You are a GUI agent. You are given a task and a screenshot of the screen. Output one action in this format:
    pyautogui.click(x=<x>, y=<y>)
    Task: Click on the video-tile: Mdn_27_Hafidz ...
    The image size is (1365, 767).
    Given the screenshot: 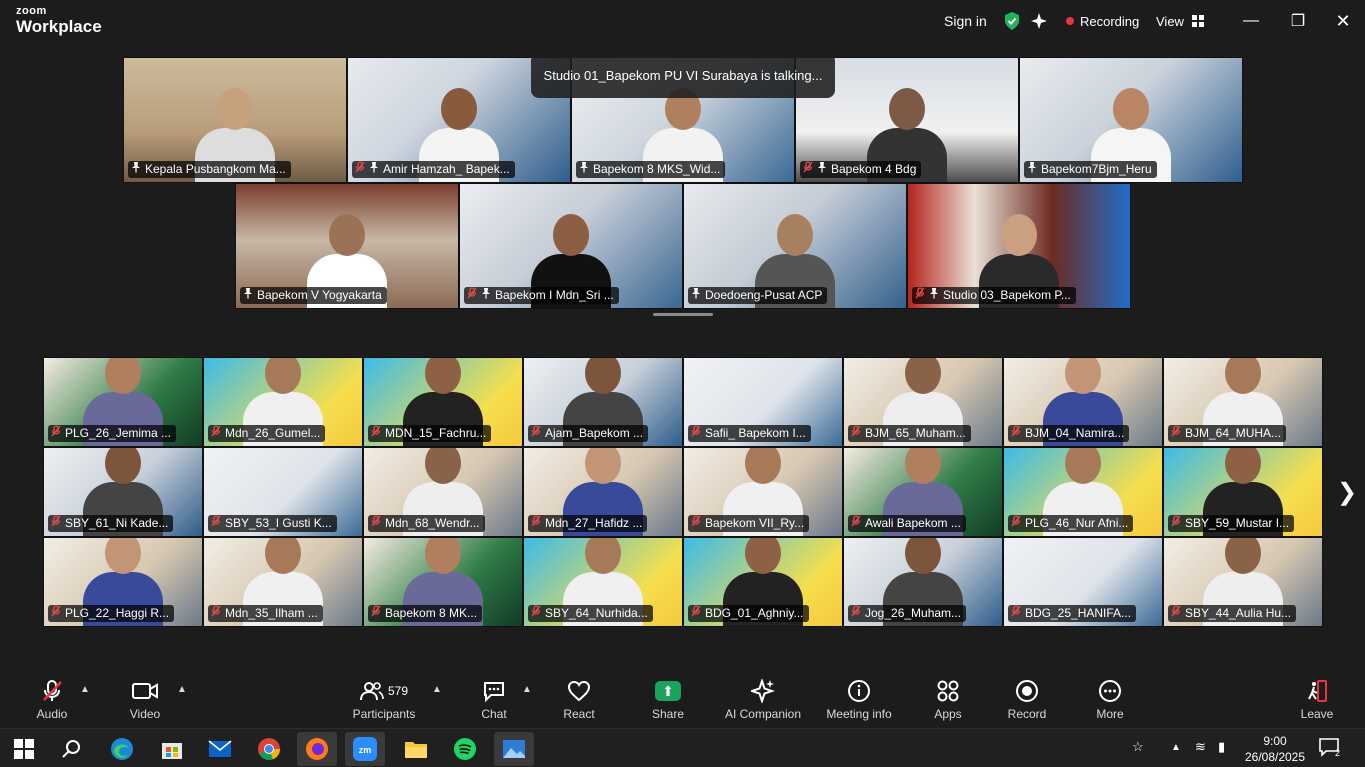 What is the action you would take?
    pyautogui.click(x=603, y=492)
    